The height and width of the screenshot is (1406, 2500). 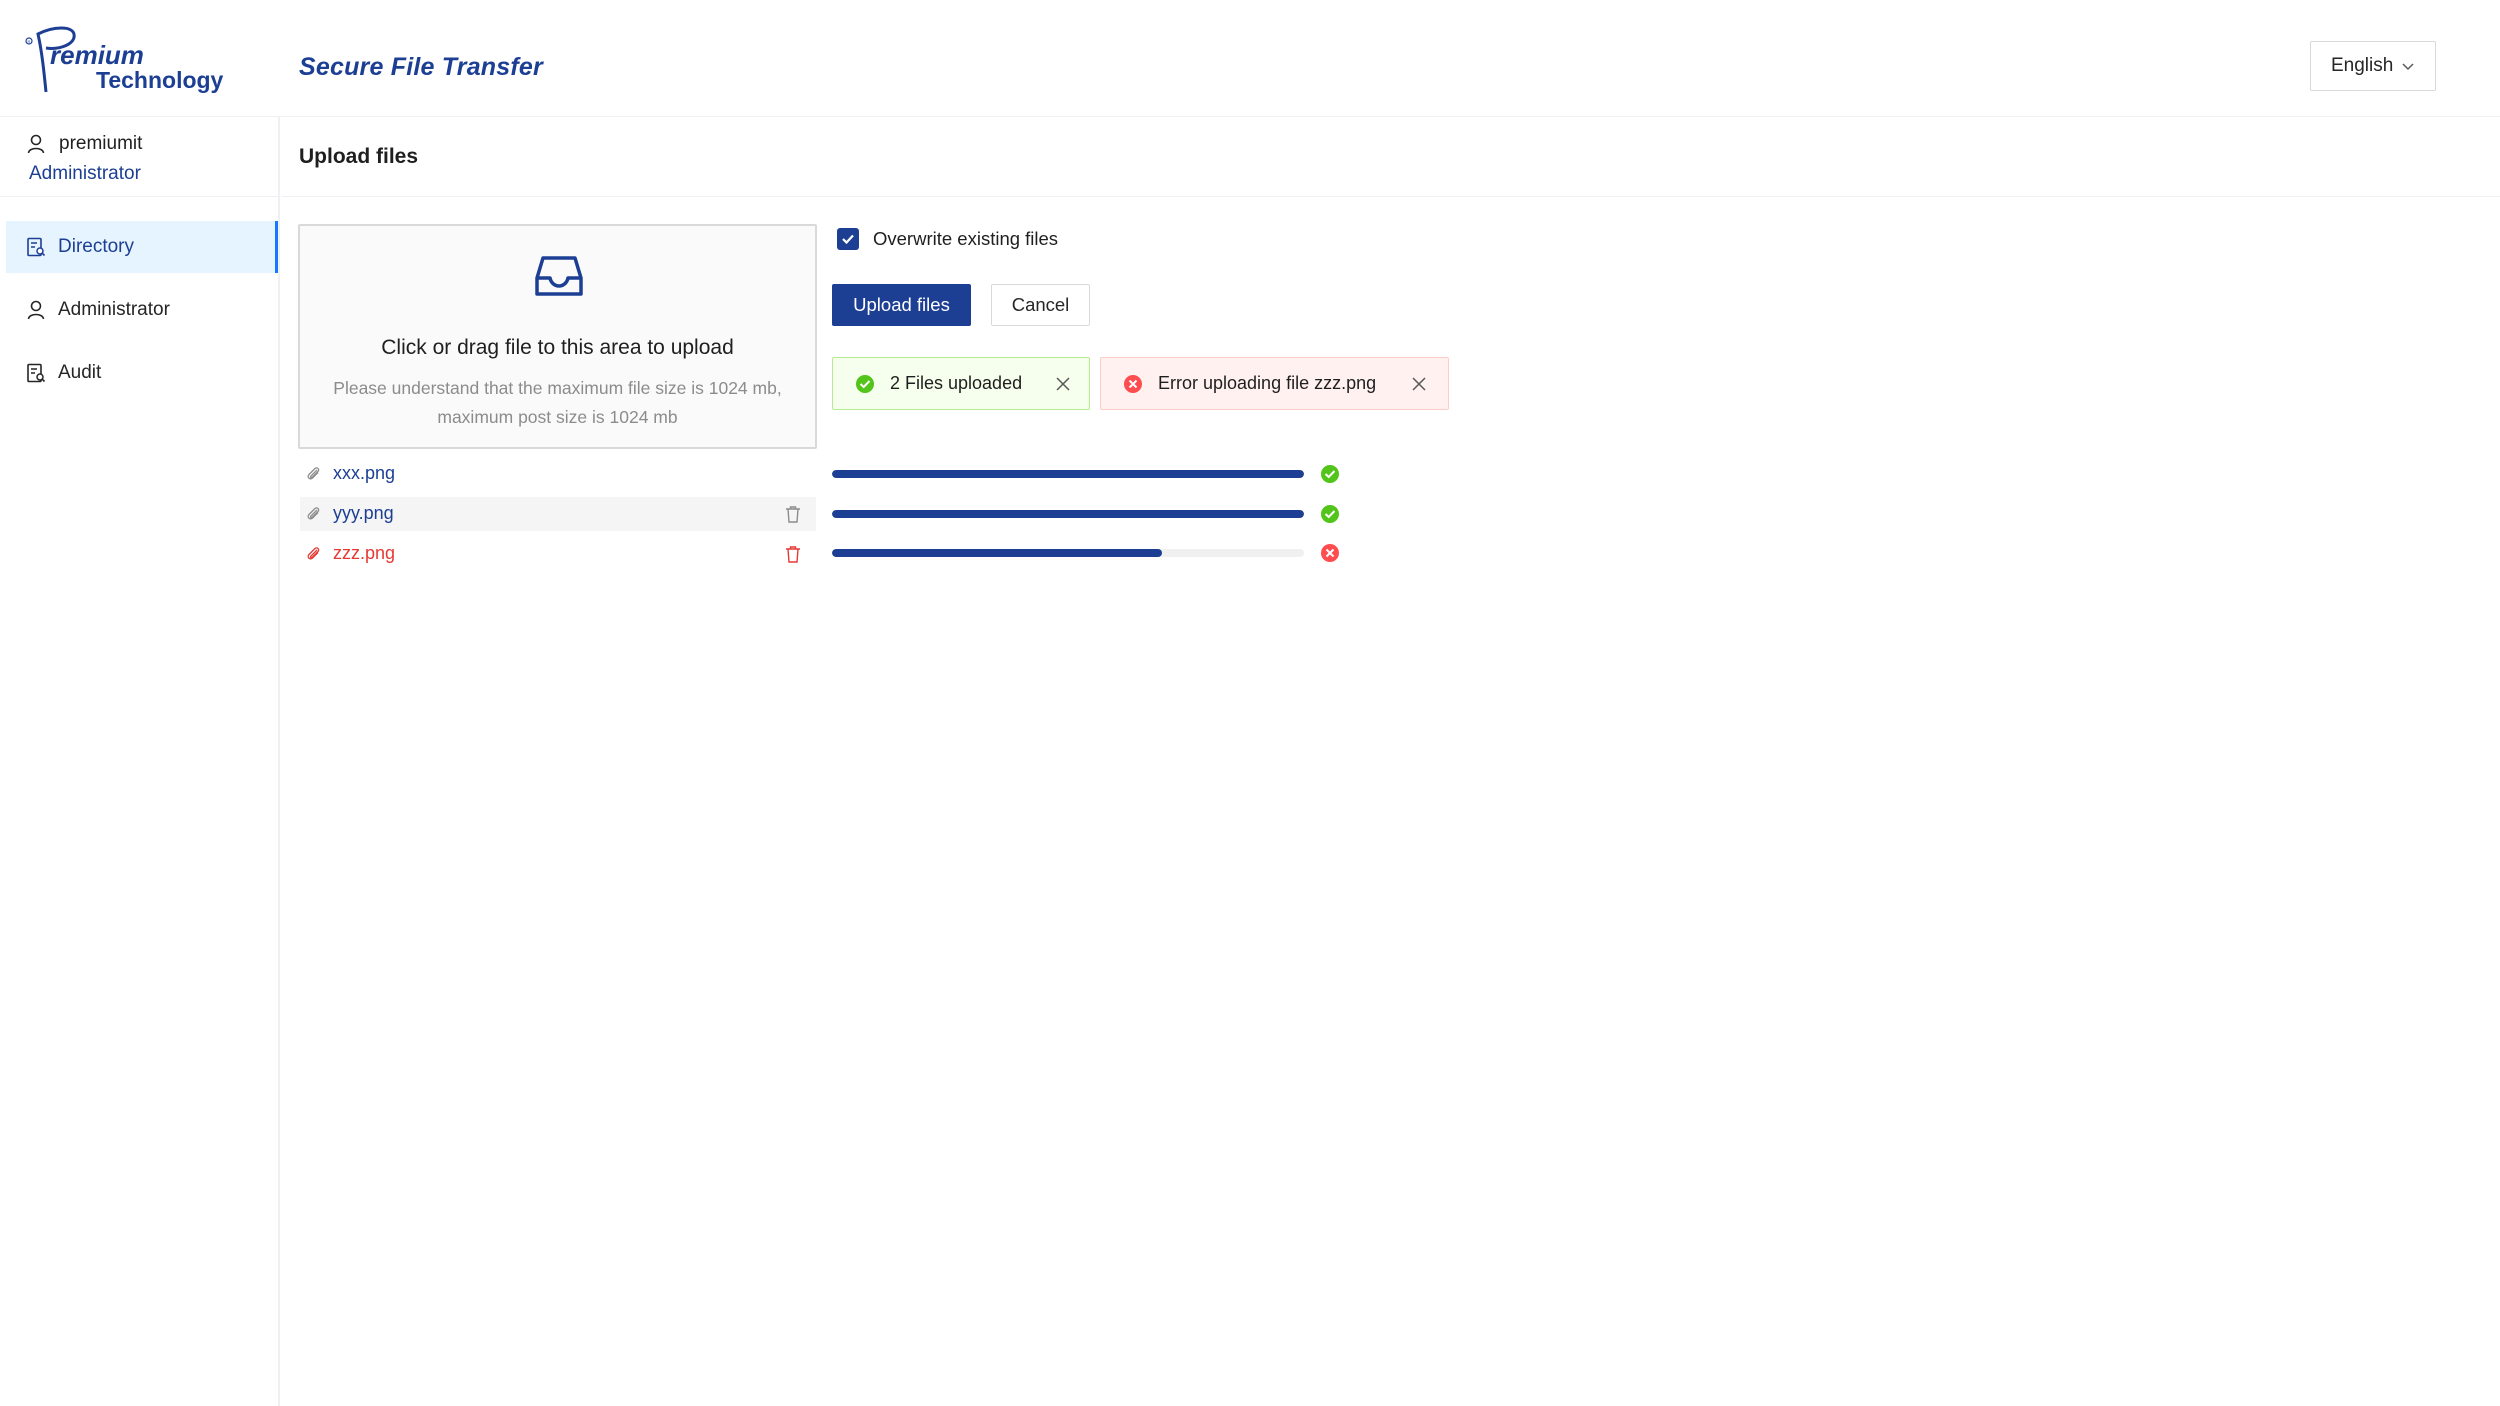 I want to click on progress-bar-yyy, so click(x=1068, y=514).